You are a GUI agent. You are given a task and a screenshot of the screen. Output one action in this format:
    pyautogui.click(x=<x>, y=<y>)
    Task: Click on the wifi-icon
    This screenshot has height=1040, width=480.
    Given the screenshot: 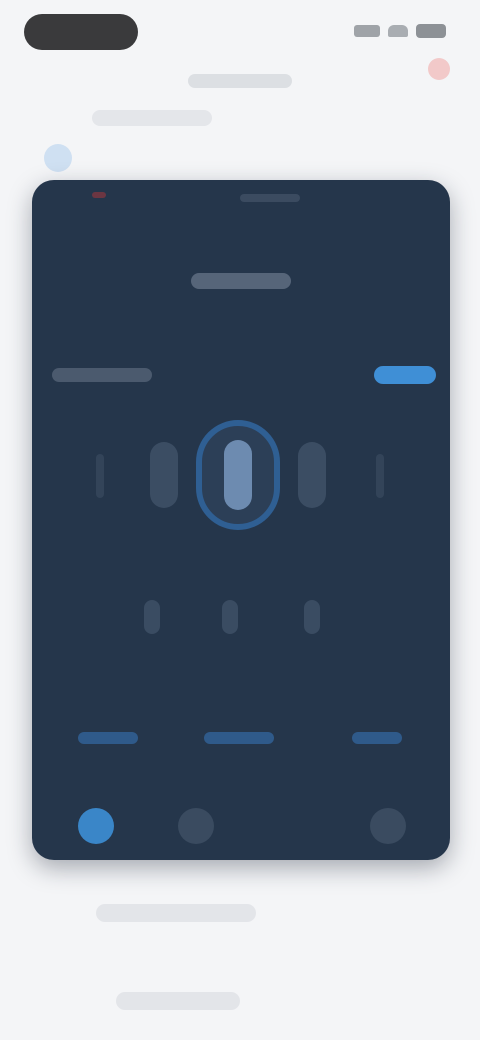 What is the action you would take?
    pyautogui.click(x=398, y=31)
    